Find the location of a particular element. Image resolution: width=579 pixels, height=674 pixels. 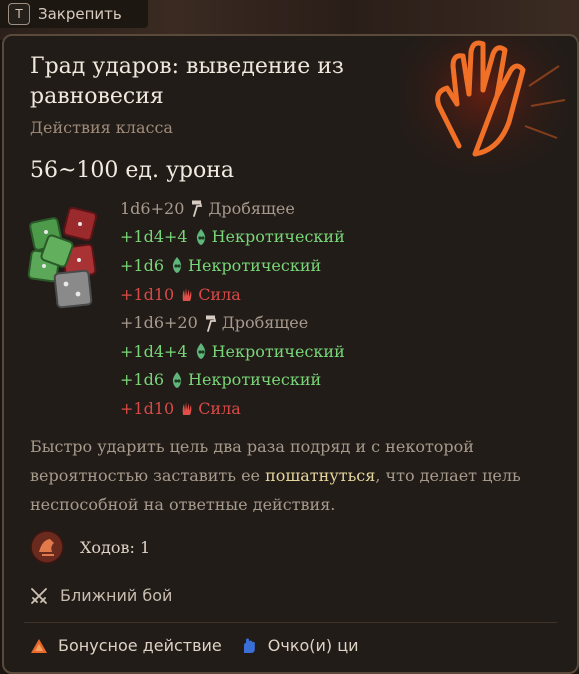

action-category: Действия класса is located at coordinates (101, 127).